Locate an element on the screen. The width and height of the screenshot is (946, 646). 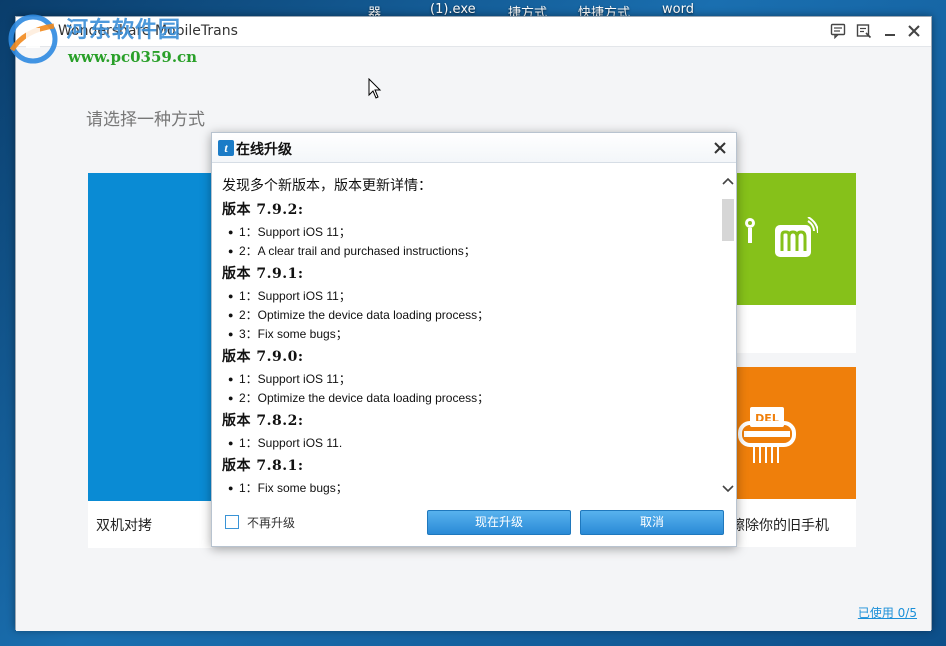
feedback-icon is located at coordinates (838, 31).